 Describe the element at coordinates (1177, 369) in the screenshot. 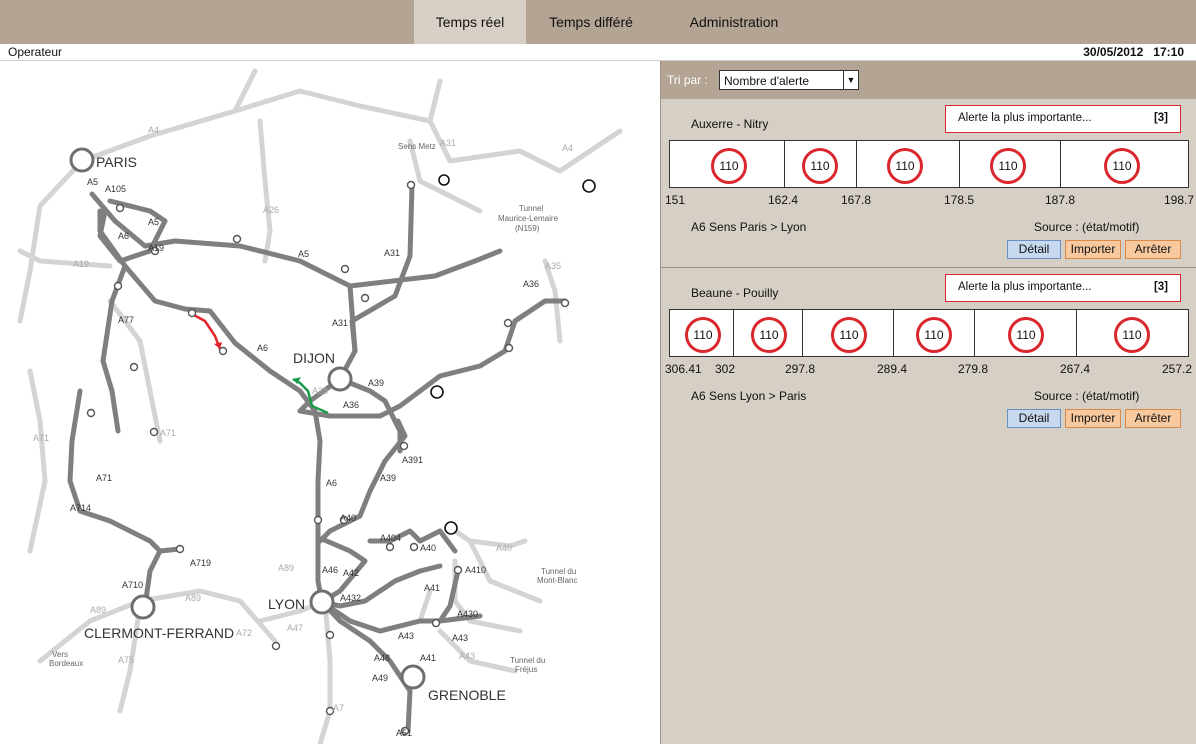

I see `km-marker: 257.2` at that location.